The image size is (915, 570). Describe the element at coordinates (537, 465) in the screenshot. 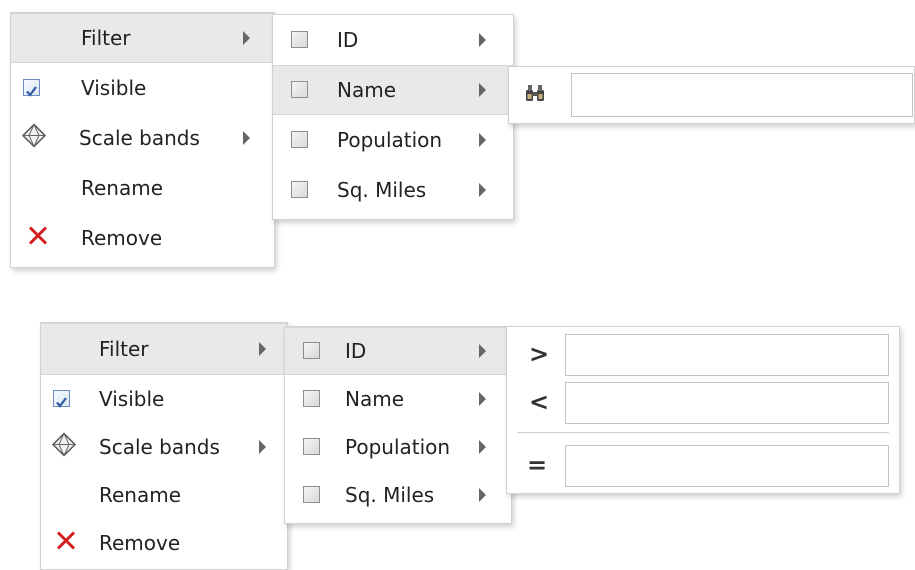

I see `equals-operator: =` at that location.